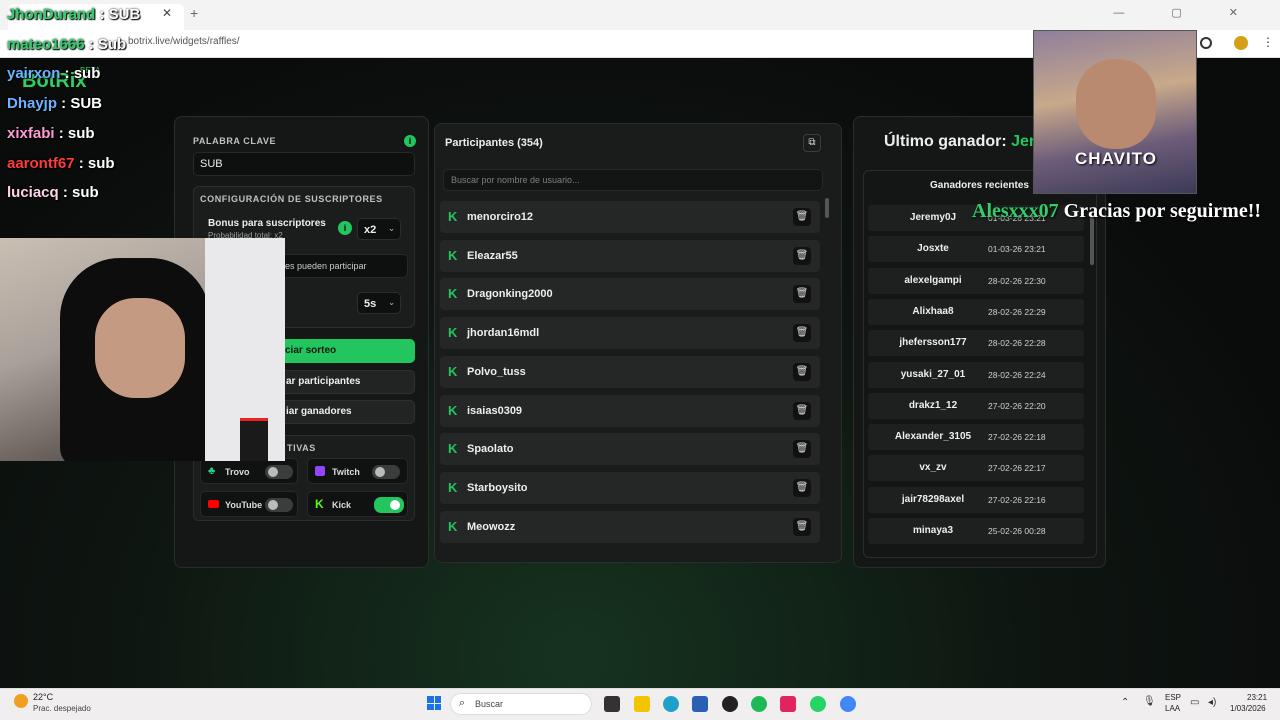  What do you see at coordinates (21, 701) in the screenshot?
I see `weather-icon` at bounding box center [21, 701].